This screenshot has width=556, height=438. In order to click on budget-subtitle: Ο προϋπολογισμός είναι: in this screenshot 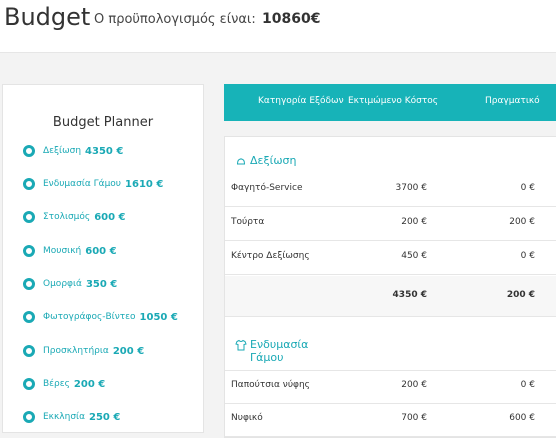, I will do `click(175, 19)`.